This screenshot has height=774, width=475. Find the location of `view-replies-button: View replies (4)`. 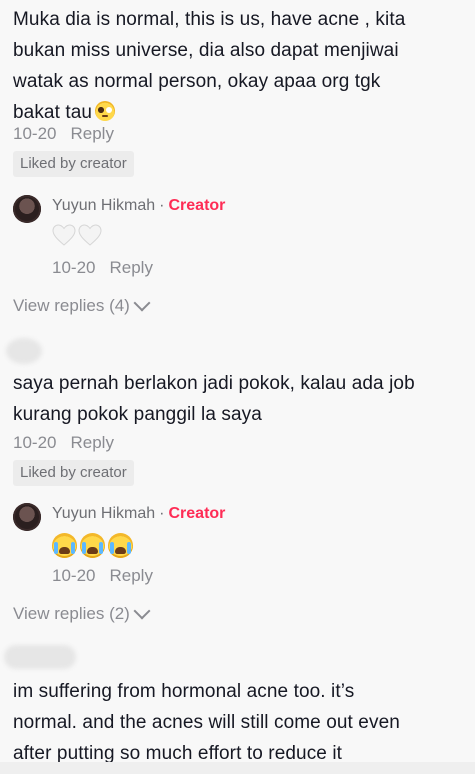

view-replies-button: View replies (4) is located at coordinates (82, 305).